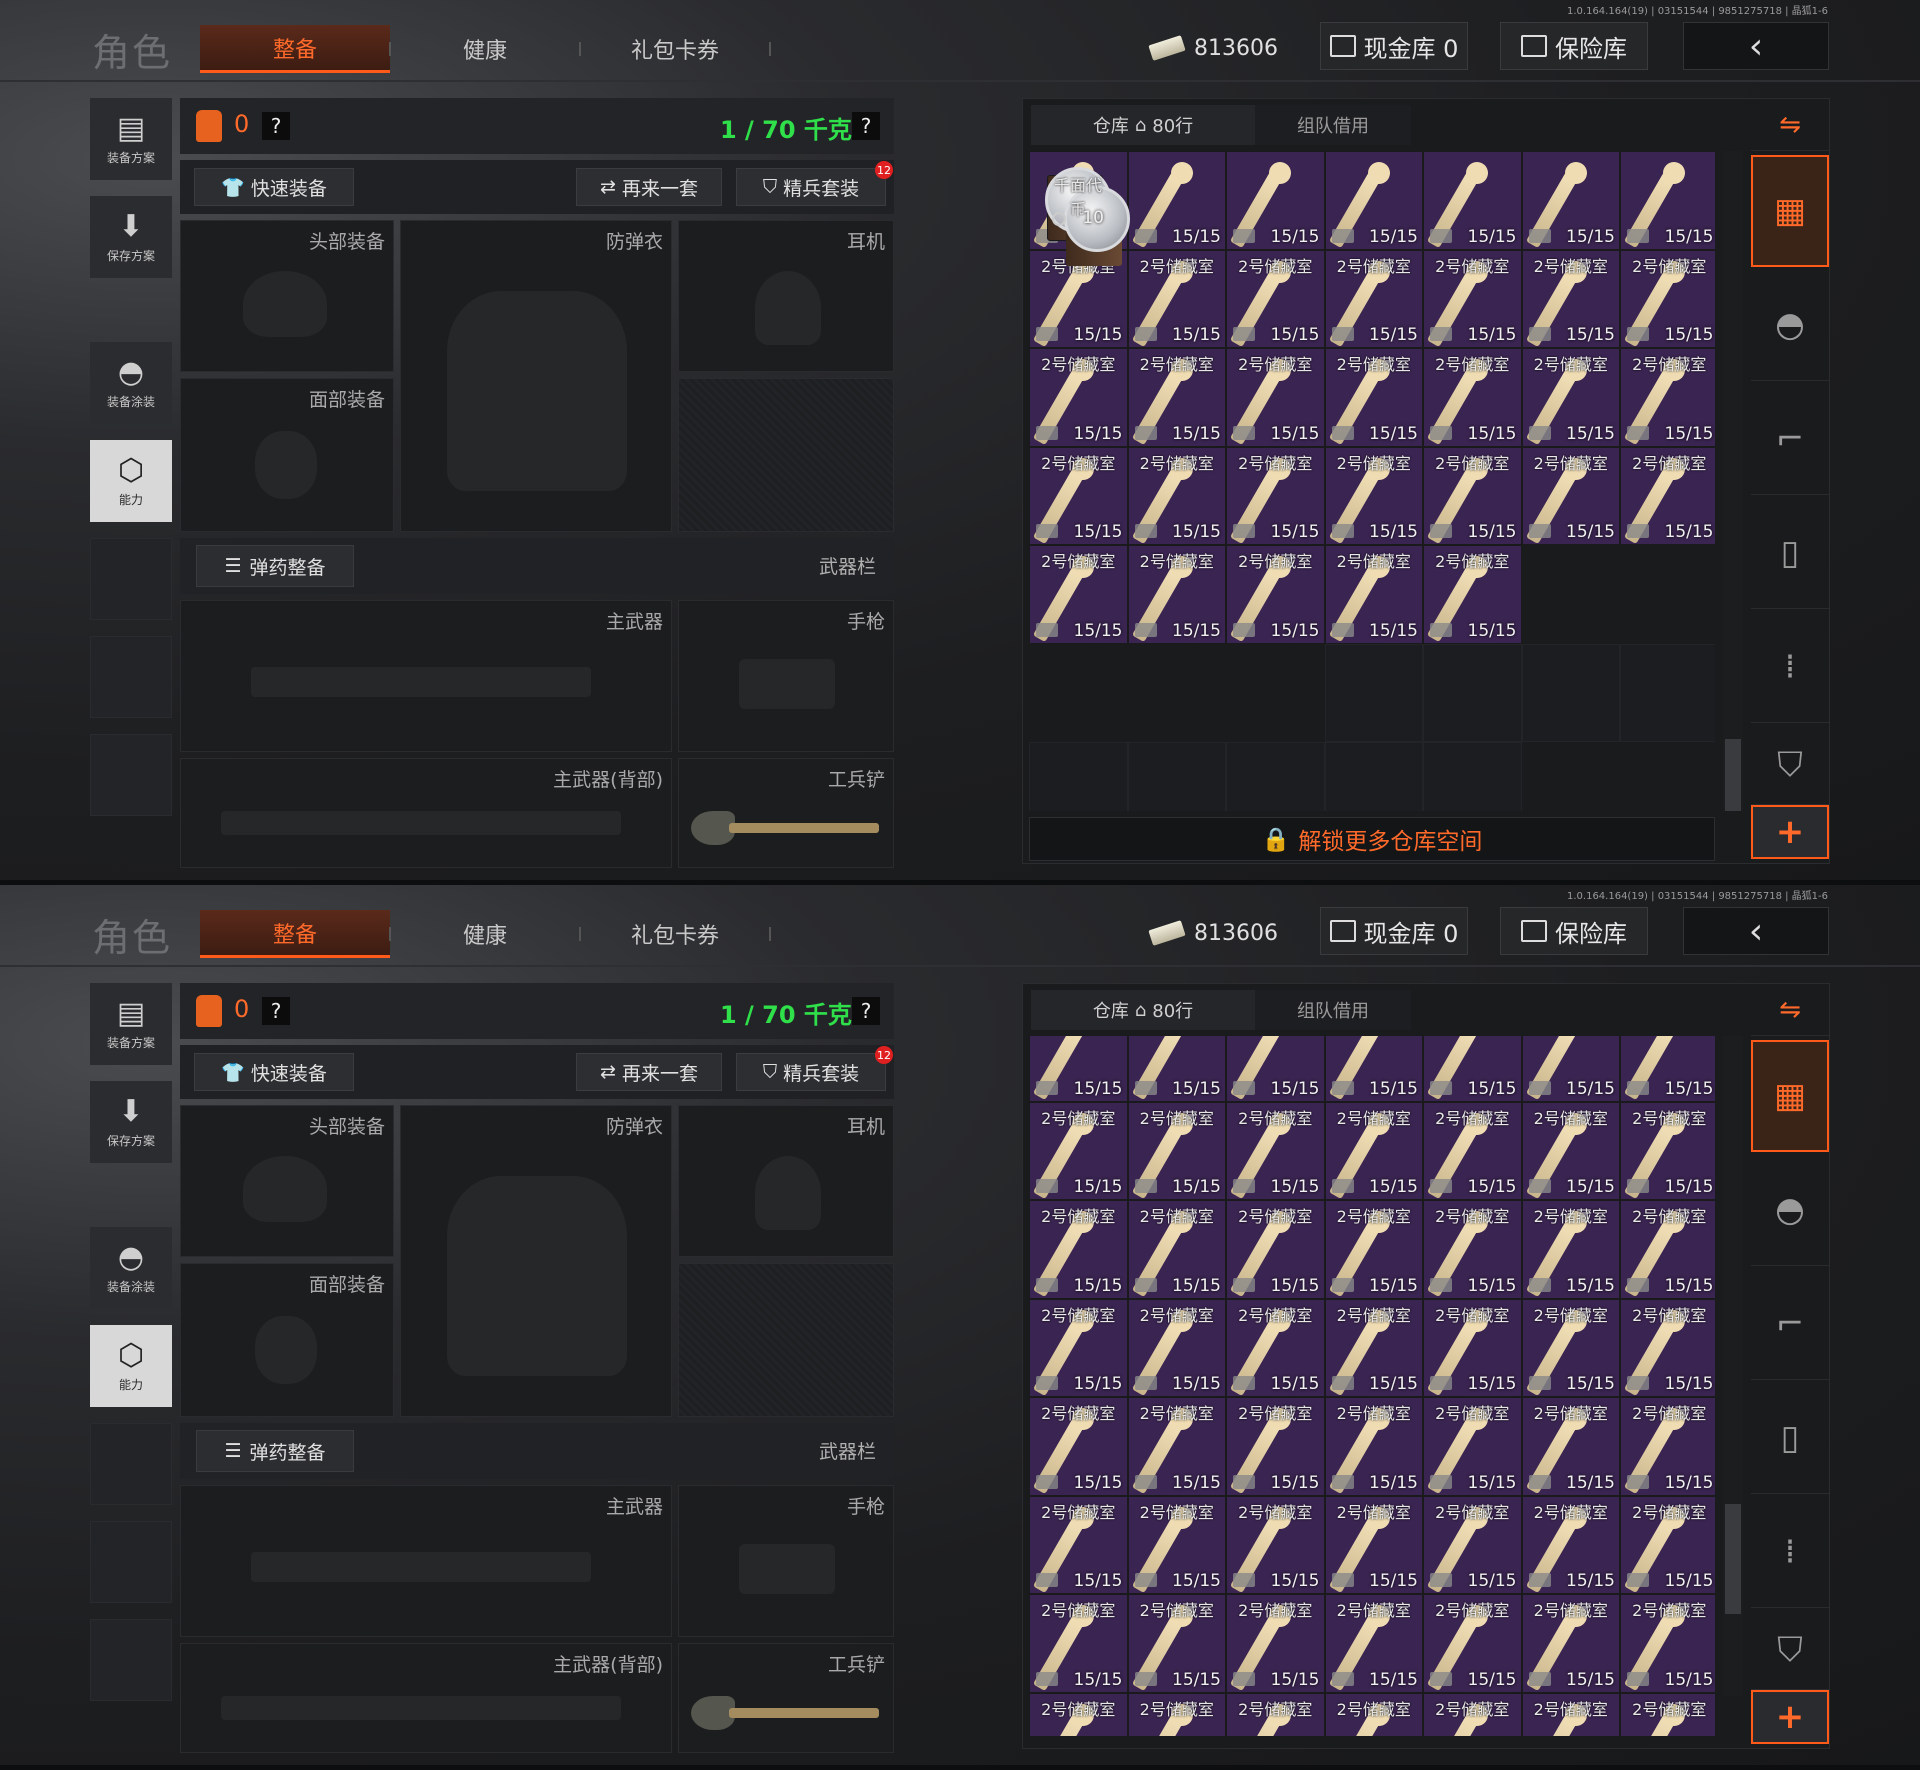 The image size is (1920, 1770). Describe the element at coordinates (1790, 1324) in the screenshot. I see `category-rifle-icon: ⌐` at that location.